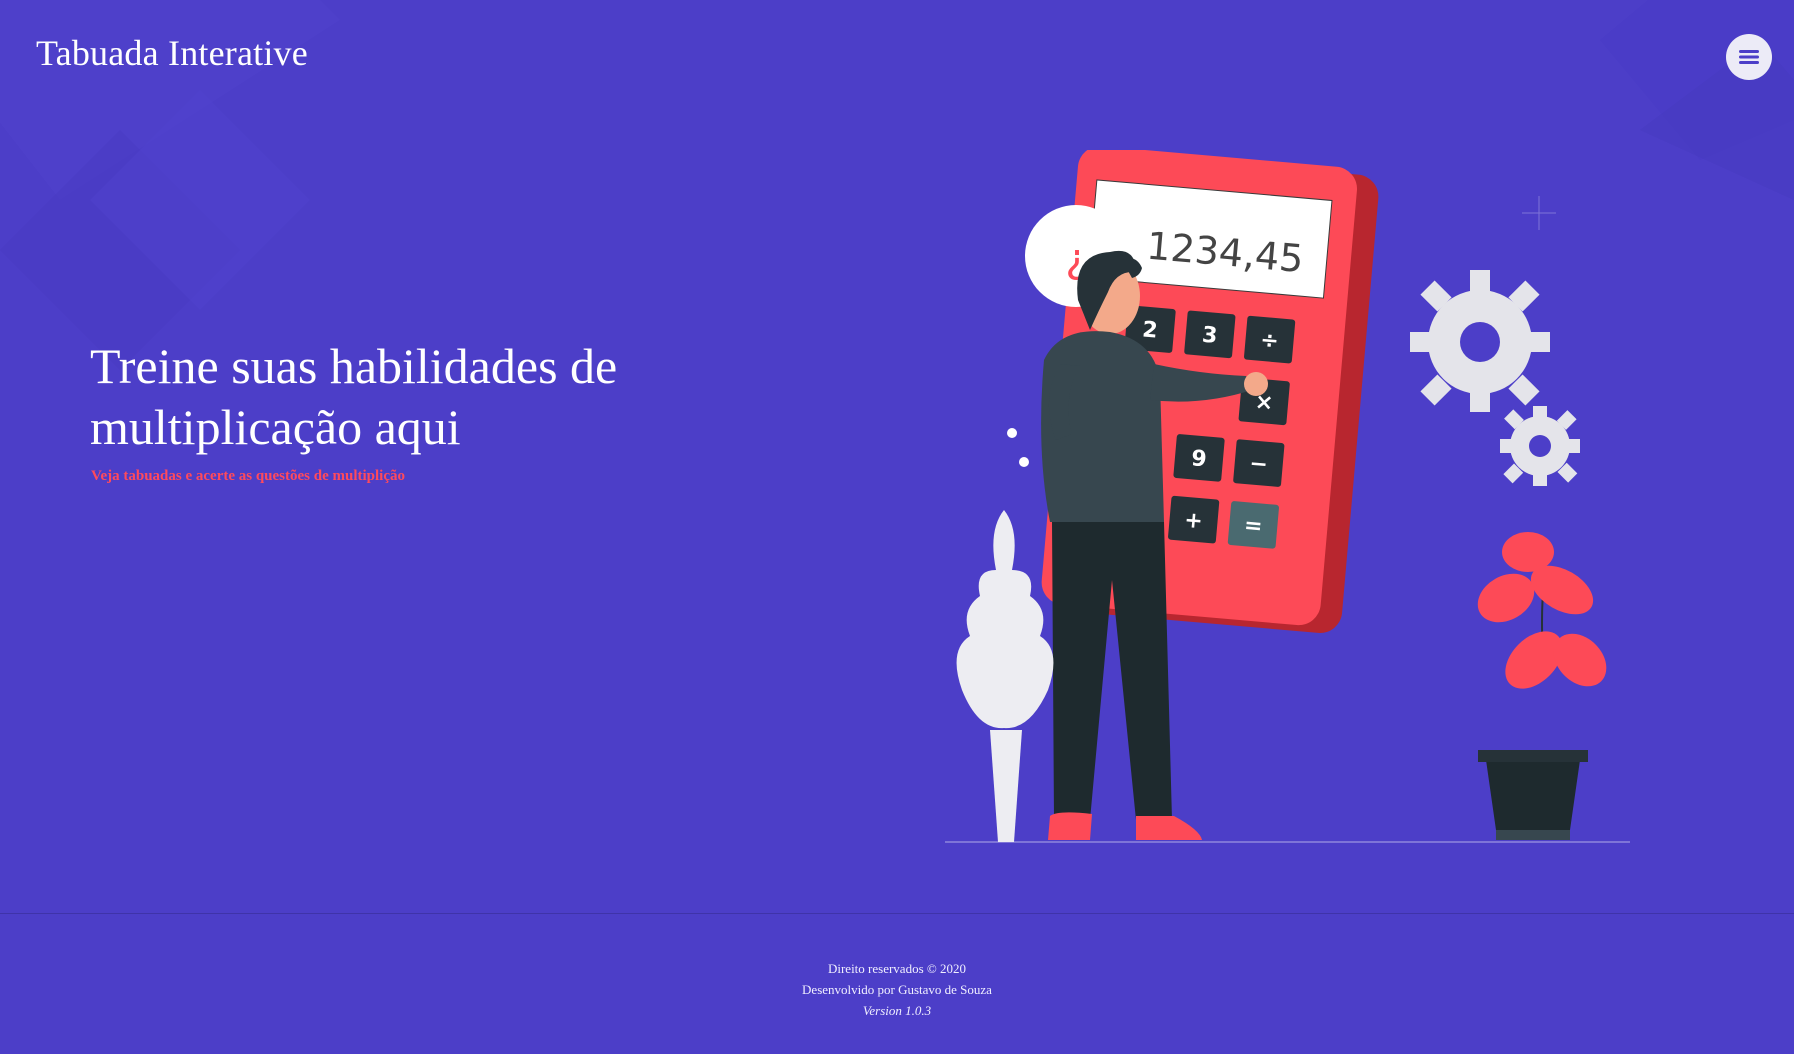 This screenshot has height=1054, width=1794. What do you see at coordinates (1540, 446) in the screenshot?
I see `small-gear-icon` at bounding box center [1540, 446].